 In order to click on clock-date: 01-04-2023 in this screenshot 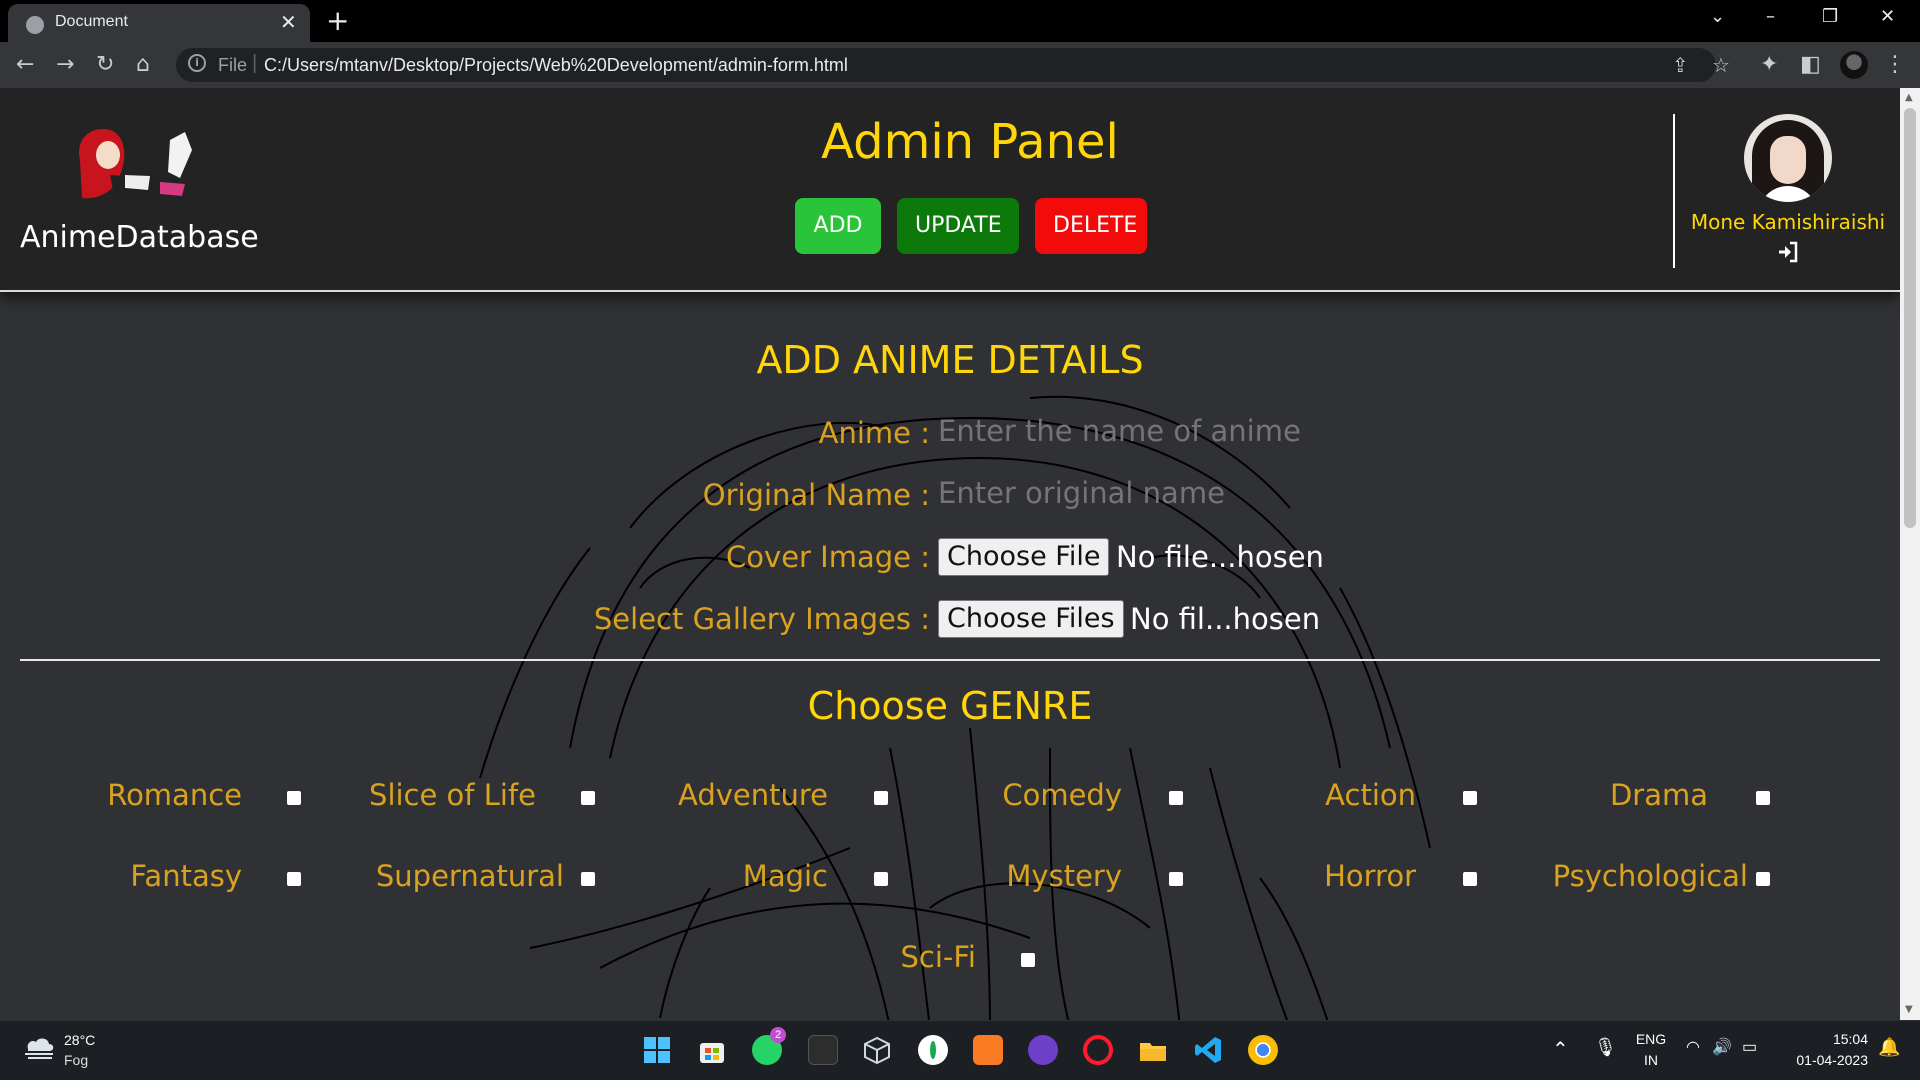, I will do `click(1825, 1060)`.